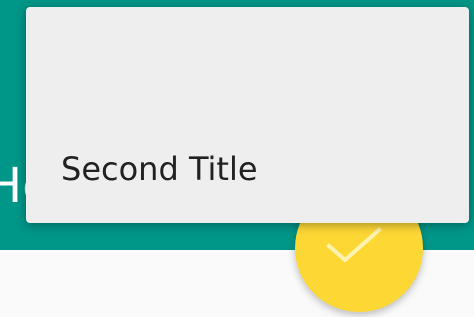 Image resolution: width=474 pixels, height=317 pixels. What do you see at coordinates (159, 169) in the screenshot?
I see `popup-title: Second Title` at bounding box center [159, 169].